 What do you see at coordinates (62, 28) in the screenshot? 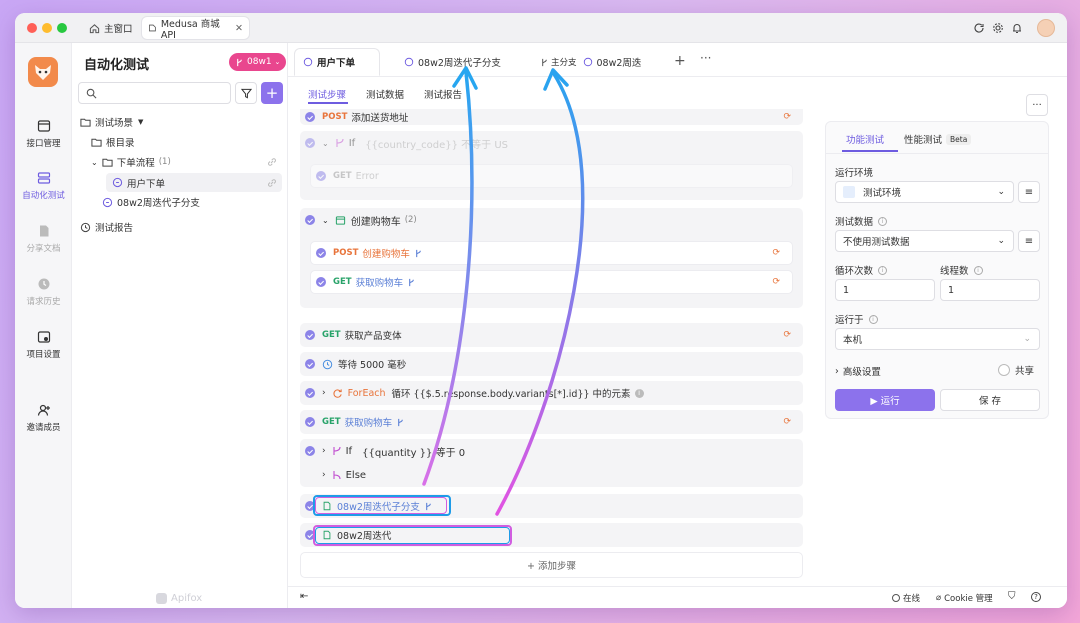
I see `zoom-window-button` at bounding box center [62, 28].